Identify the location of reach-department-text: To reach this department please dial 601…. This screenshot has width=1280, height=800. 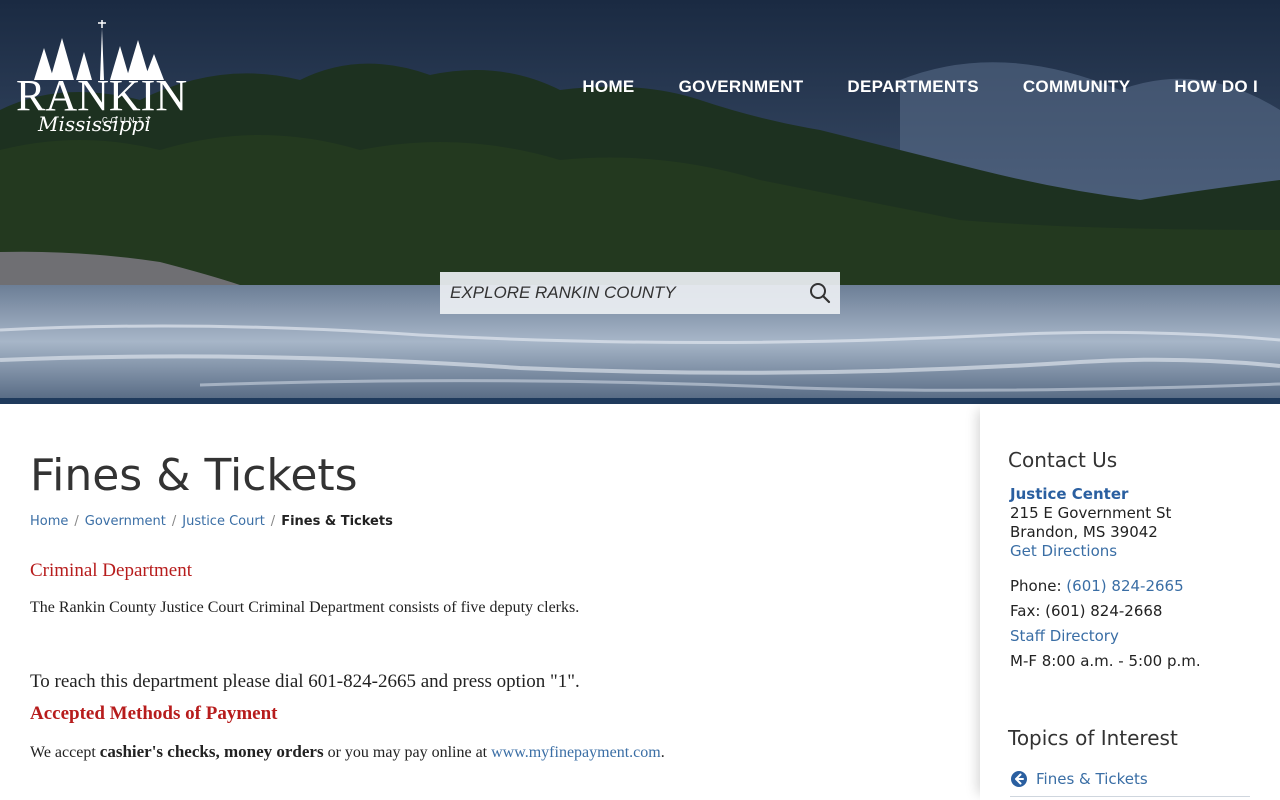
(305, 681).